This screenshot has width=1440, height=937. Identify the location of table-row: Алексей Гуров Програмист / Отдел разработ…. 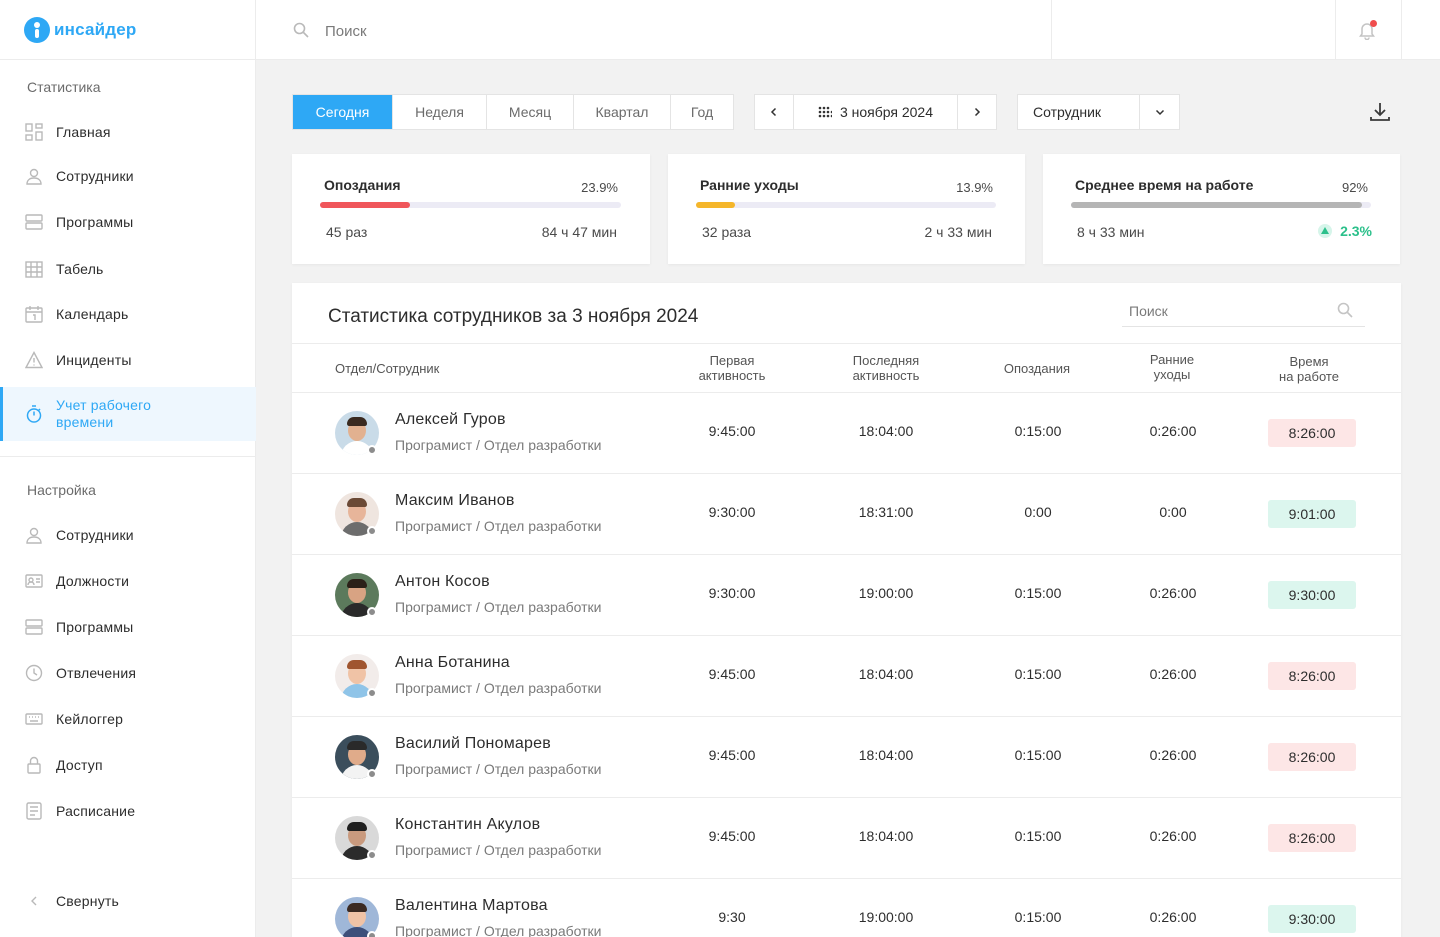
(846, 433).